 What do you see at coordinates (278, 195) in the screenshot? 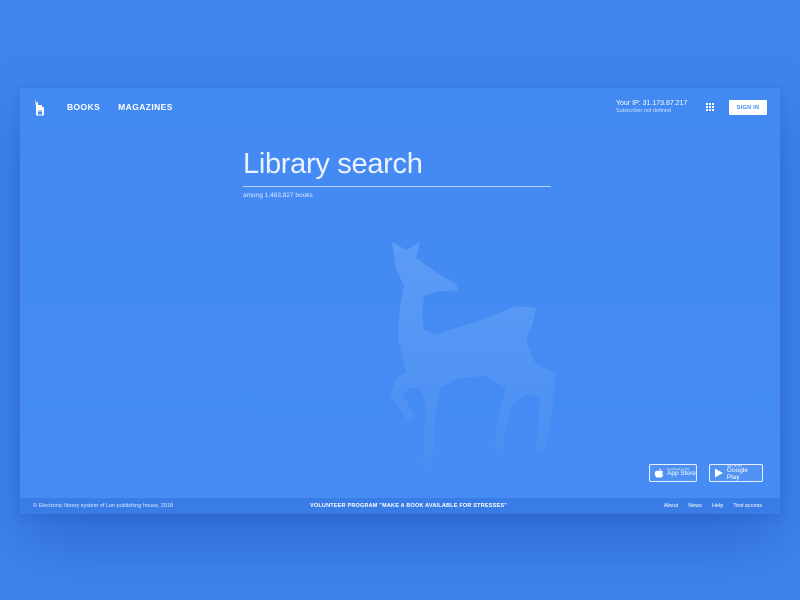
I see `books-count: among 1,483,827 books` at bounding box center [278, 195].